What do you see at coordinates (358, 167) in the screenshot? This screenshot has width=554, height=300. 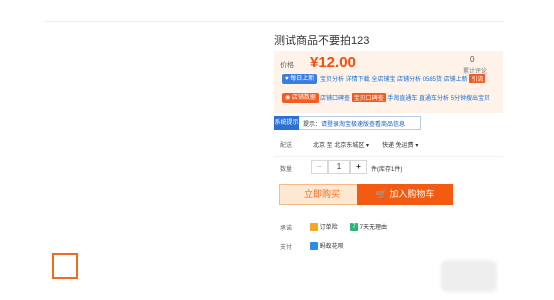 I see `quantity-plus-button: +` at bounding box center [358, 167].